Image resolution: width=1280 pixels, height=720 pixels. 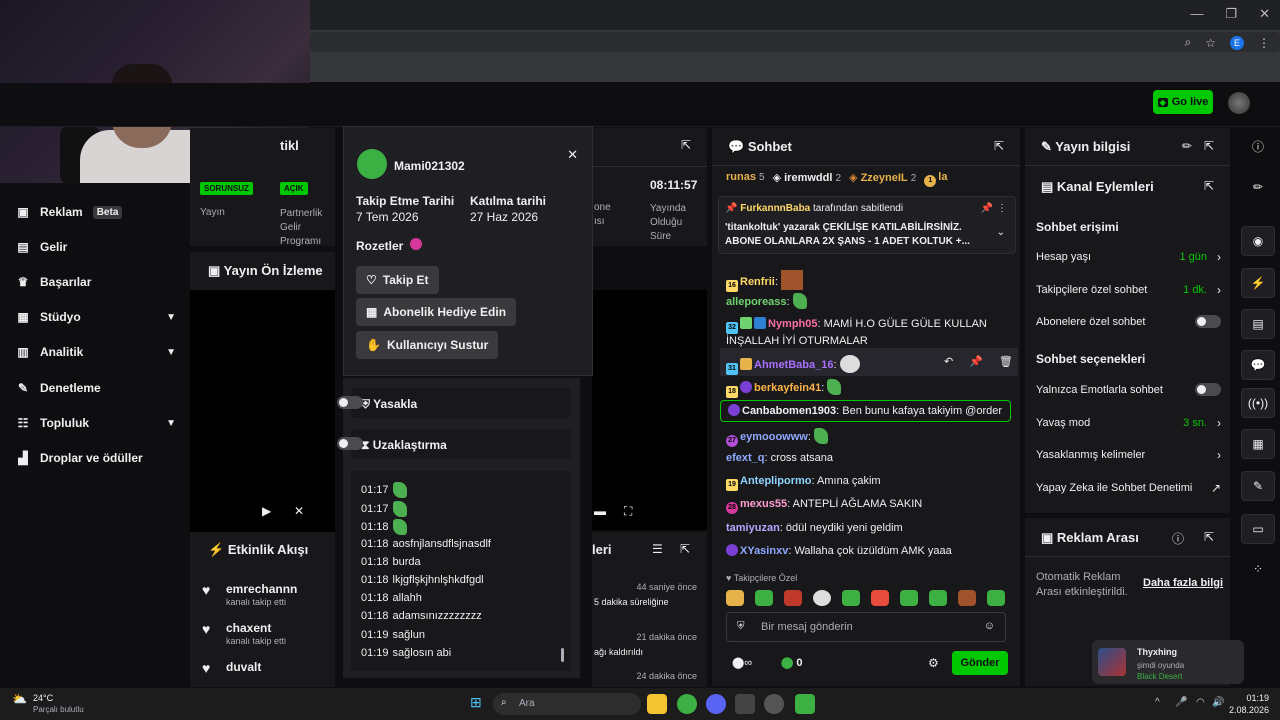 I want to click on delete-icon: 🗑, so click(x=1006, y=361).